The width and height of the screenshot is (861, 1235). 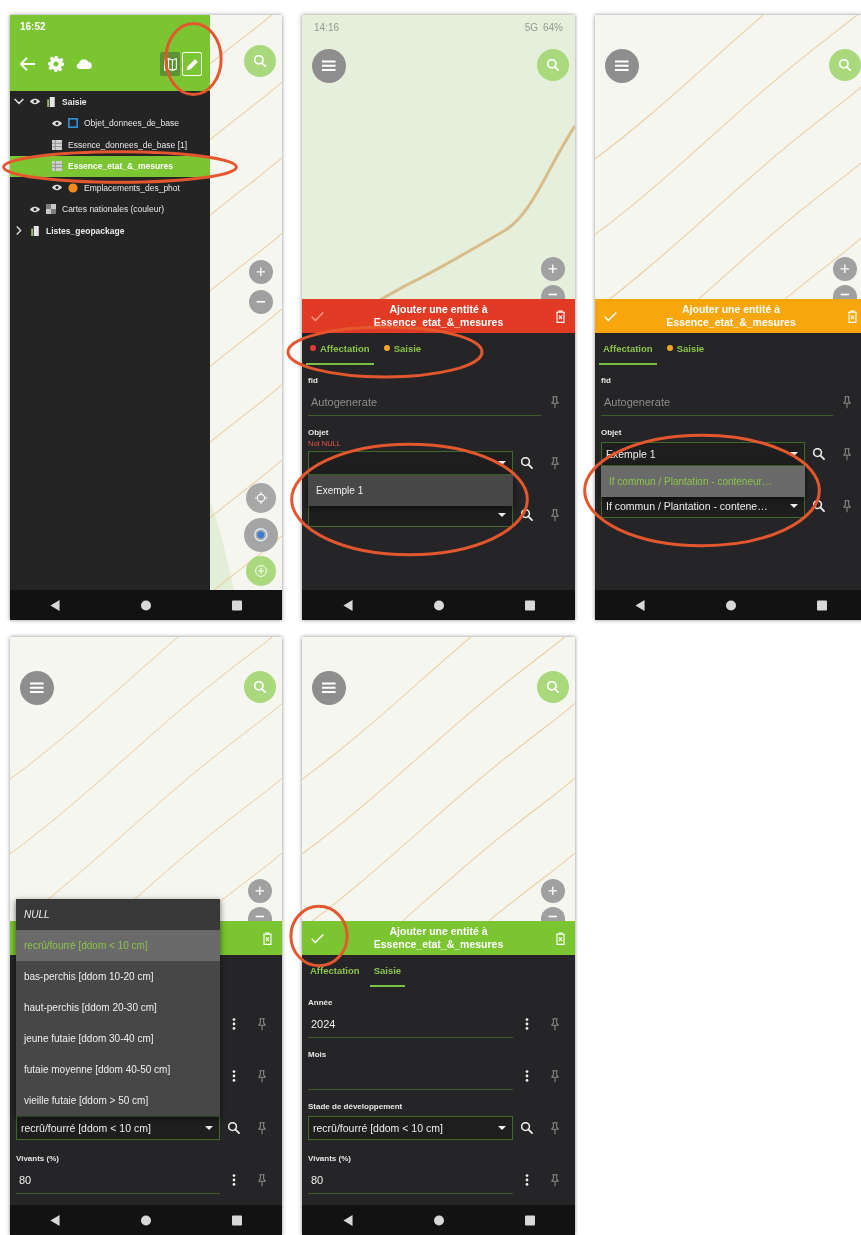 I want to click on field-label: Année, so click(x=320, y=1002).